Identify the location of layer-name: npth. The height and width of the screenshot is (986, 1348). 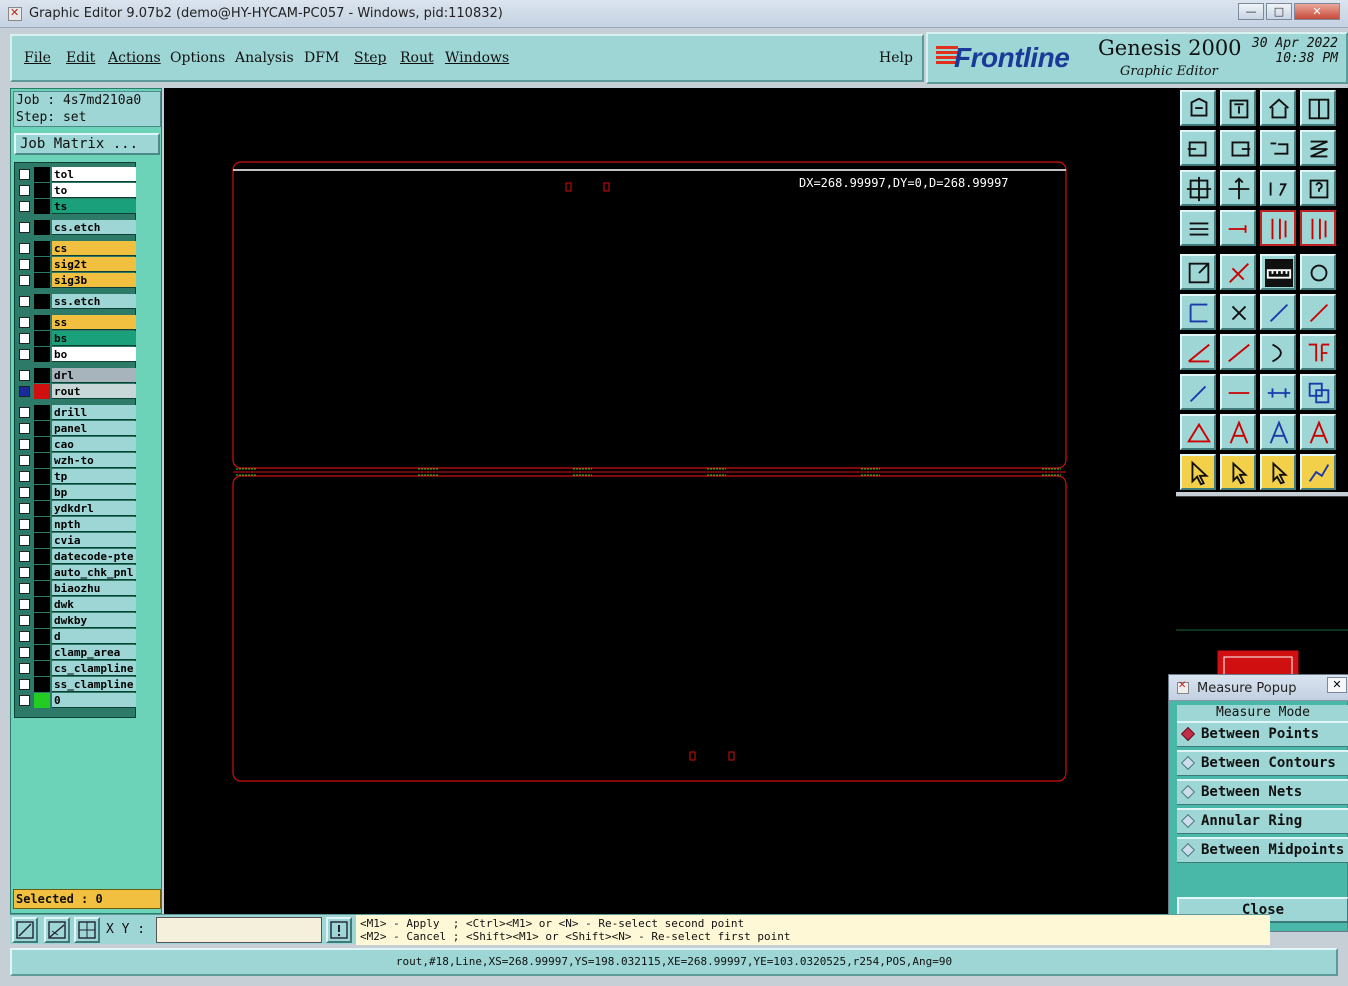
(94, 524).